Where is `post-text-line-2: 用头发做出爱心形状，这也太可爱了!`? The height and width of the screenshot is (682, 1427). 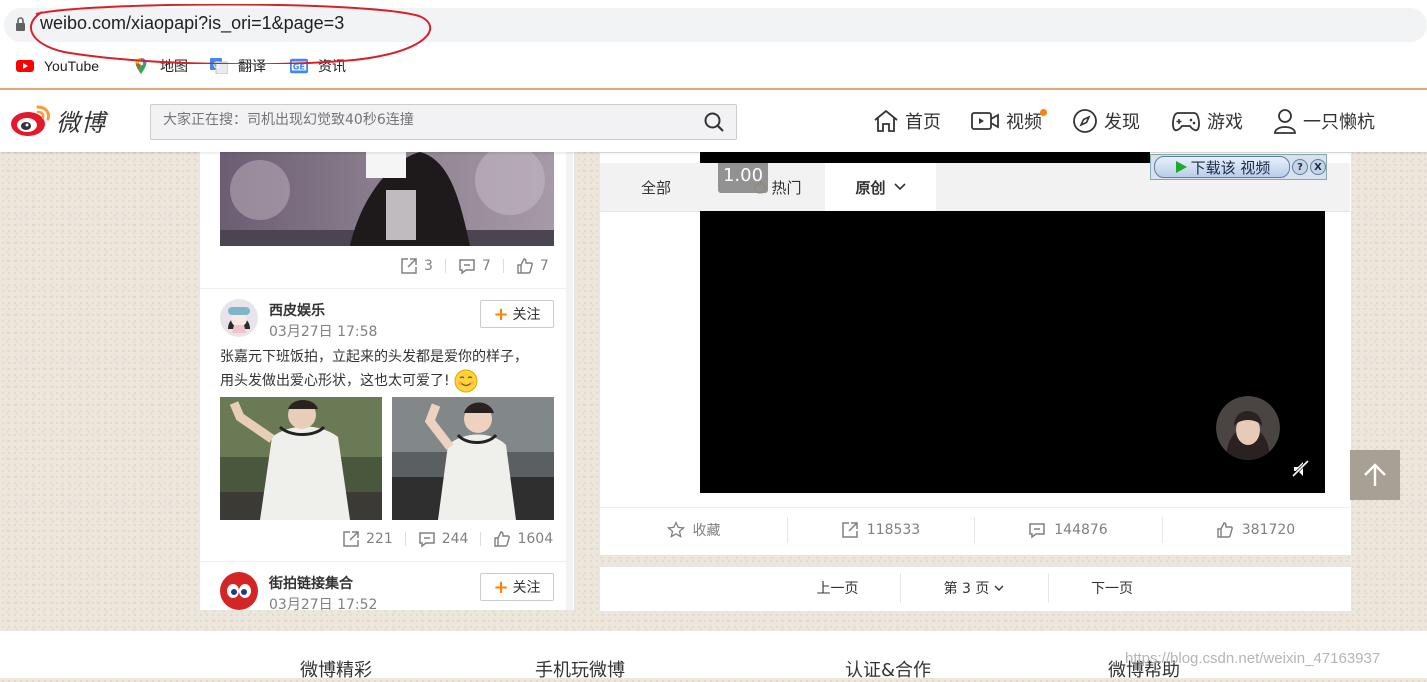 post-text-line-2: 用头发做出爱心形状，这也太可爱了! is located at coordinates (390, 381).